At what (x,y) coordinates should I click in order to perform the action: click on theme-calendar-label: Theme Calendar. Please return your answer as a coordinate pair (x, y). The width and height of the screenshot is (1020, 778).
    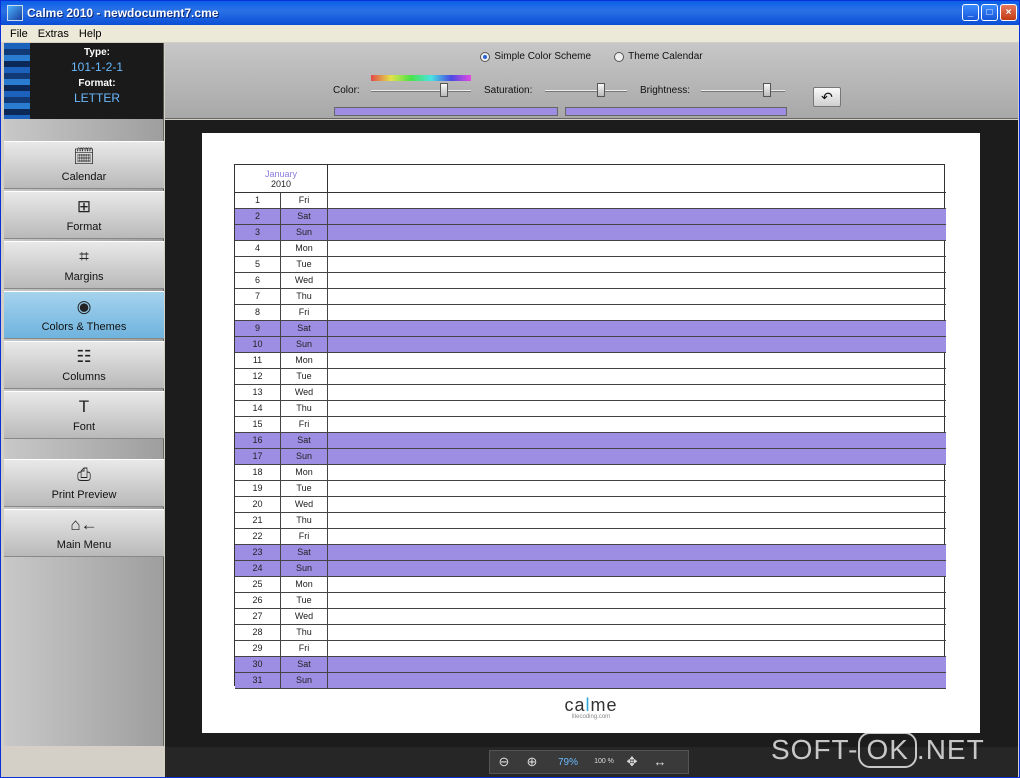
    Looking at the image, I should click on (665, 56).